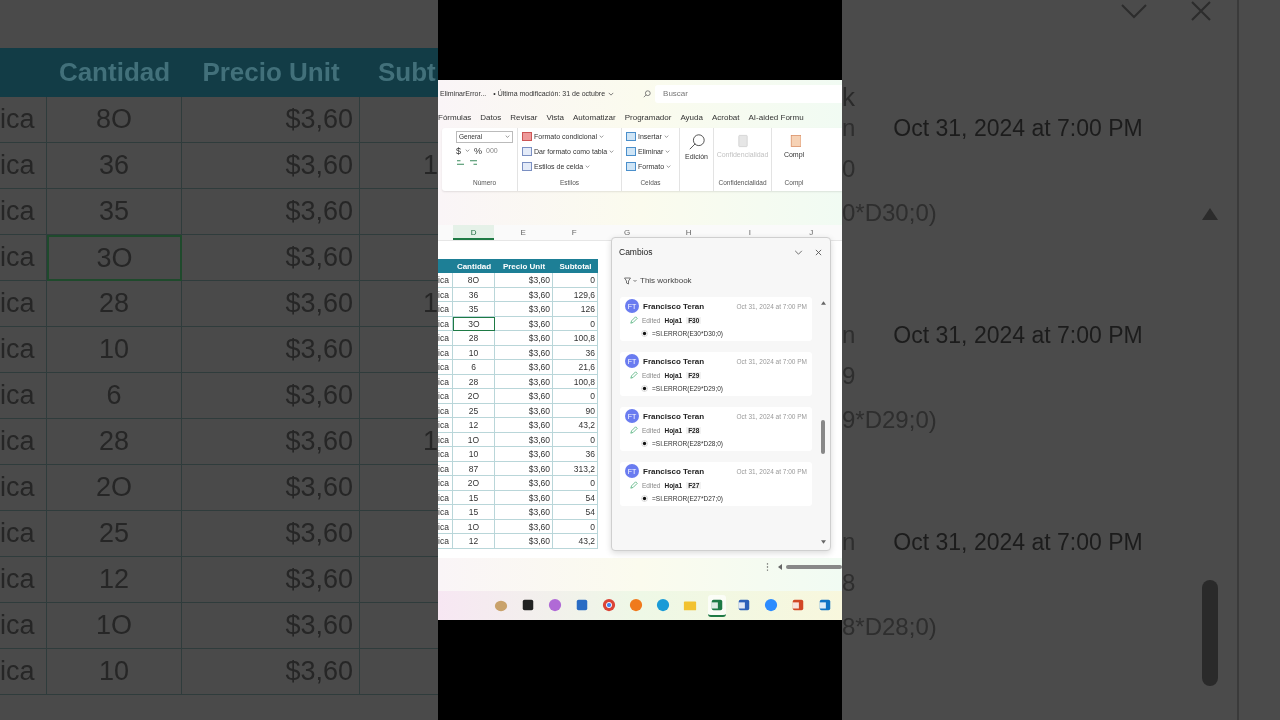 The height and width of the screenshot is (720, 1280). I want to click on zoom-icon, so click(771, 604).